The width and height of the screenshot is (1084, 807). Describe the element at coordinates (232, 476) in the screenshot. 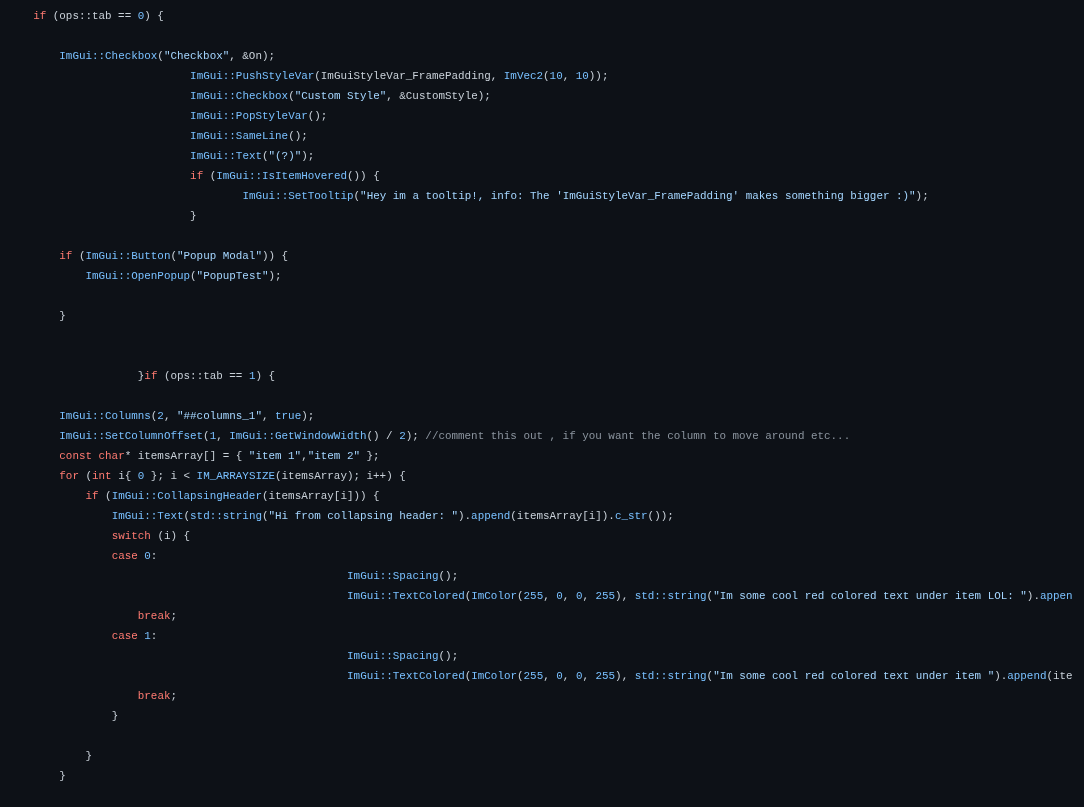

I see `code-line: for (int i{ 0 }; i < IM_ARRAYSIZE(itemsArray); i++) {` at that location.